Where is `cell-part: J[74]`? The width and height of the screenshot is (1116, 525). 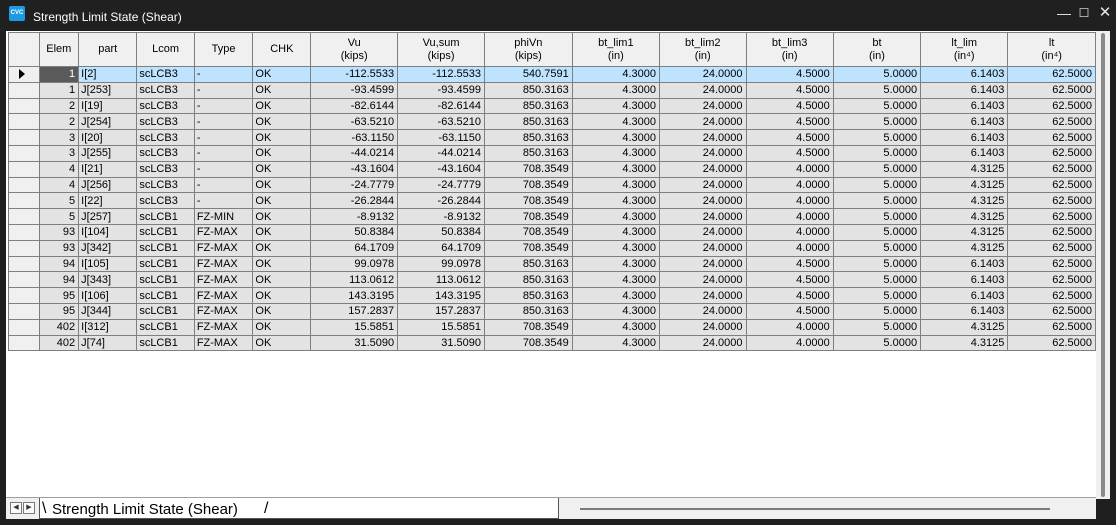
cell-part: J[74] is located at coordinates (108, 343).